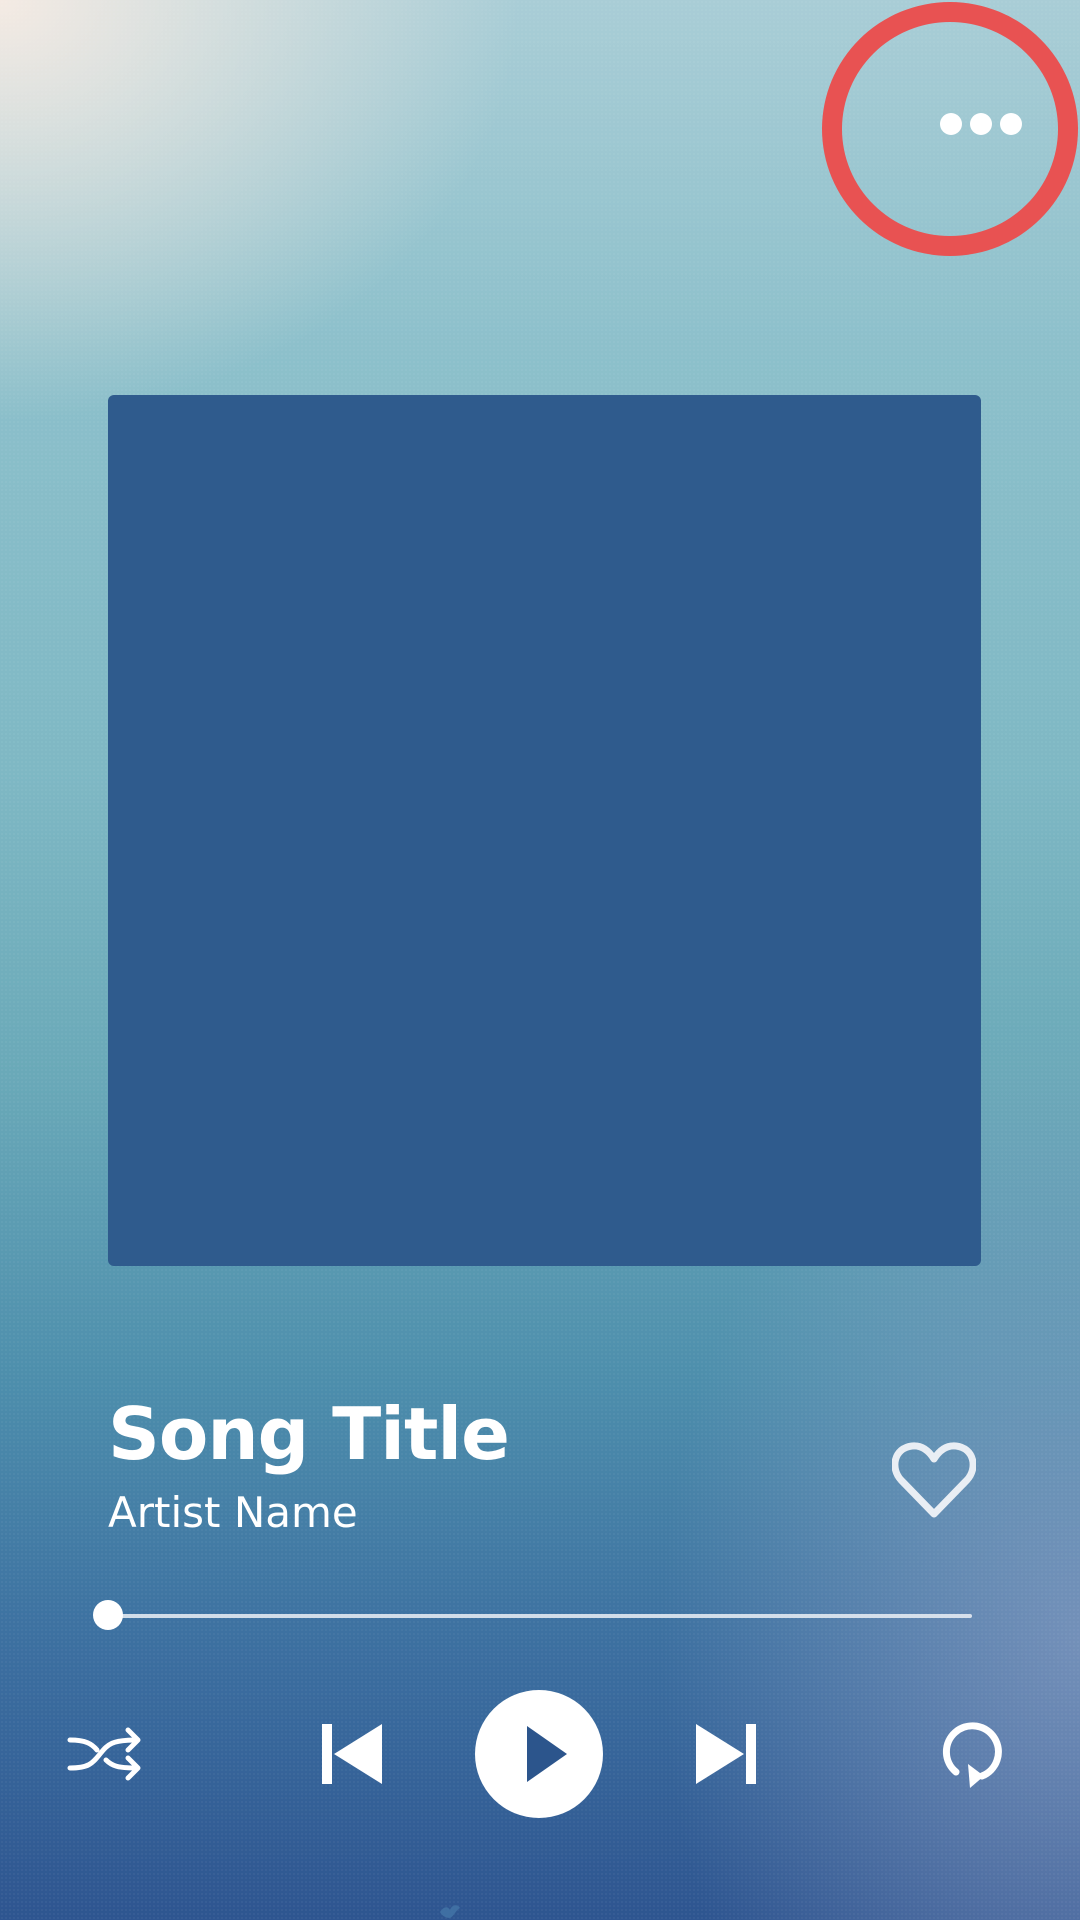 This screenshot has width=1080, height=1920. Describe the element at coordinates (532, 1615) in the screenshot. I see `progress-bar` at that location.